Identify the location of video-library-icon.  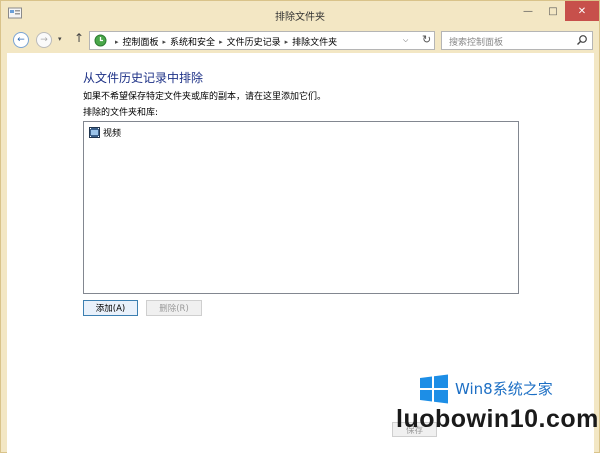
(94, 132).